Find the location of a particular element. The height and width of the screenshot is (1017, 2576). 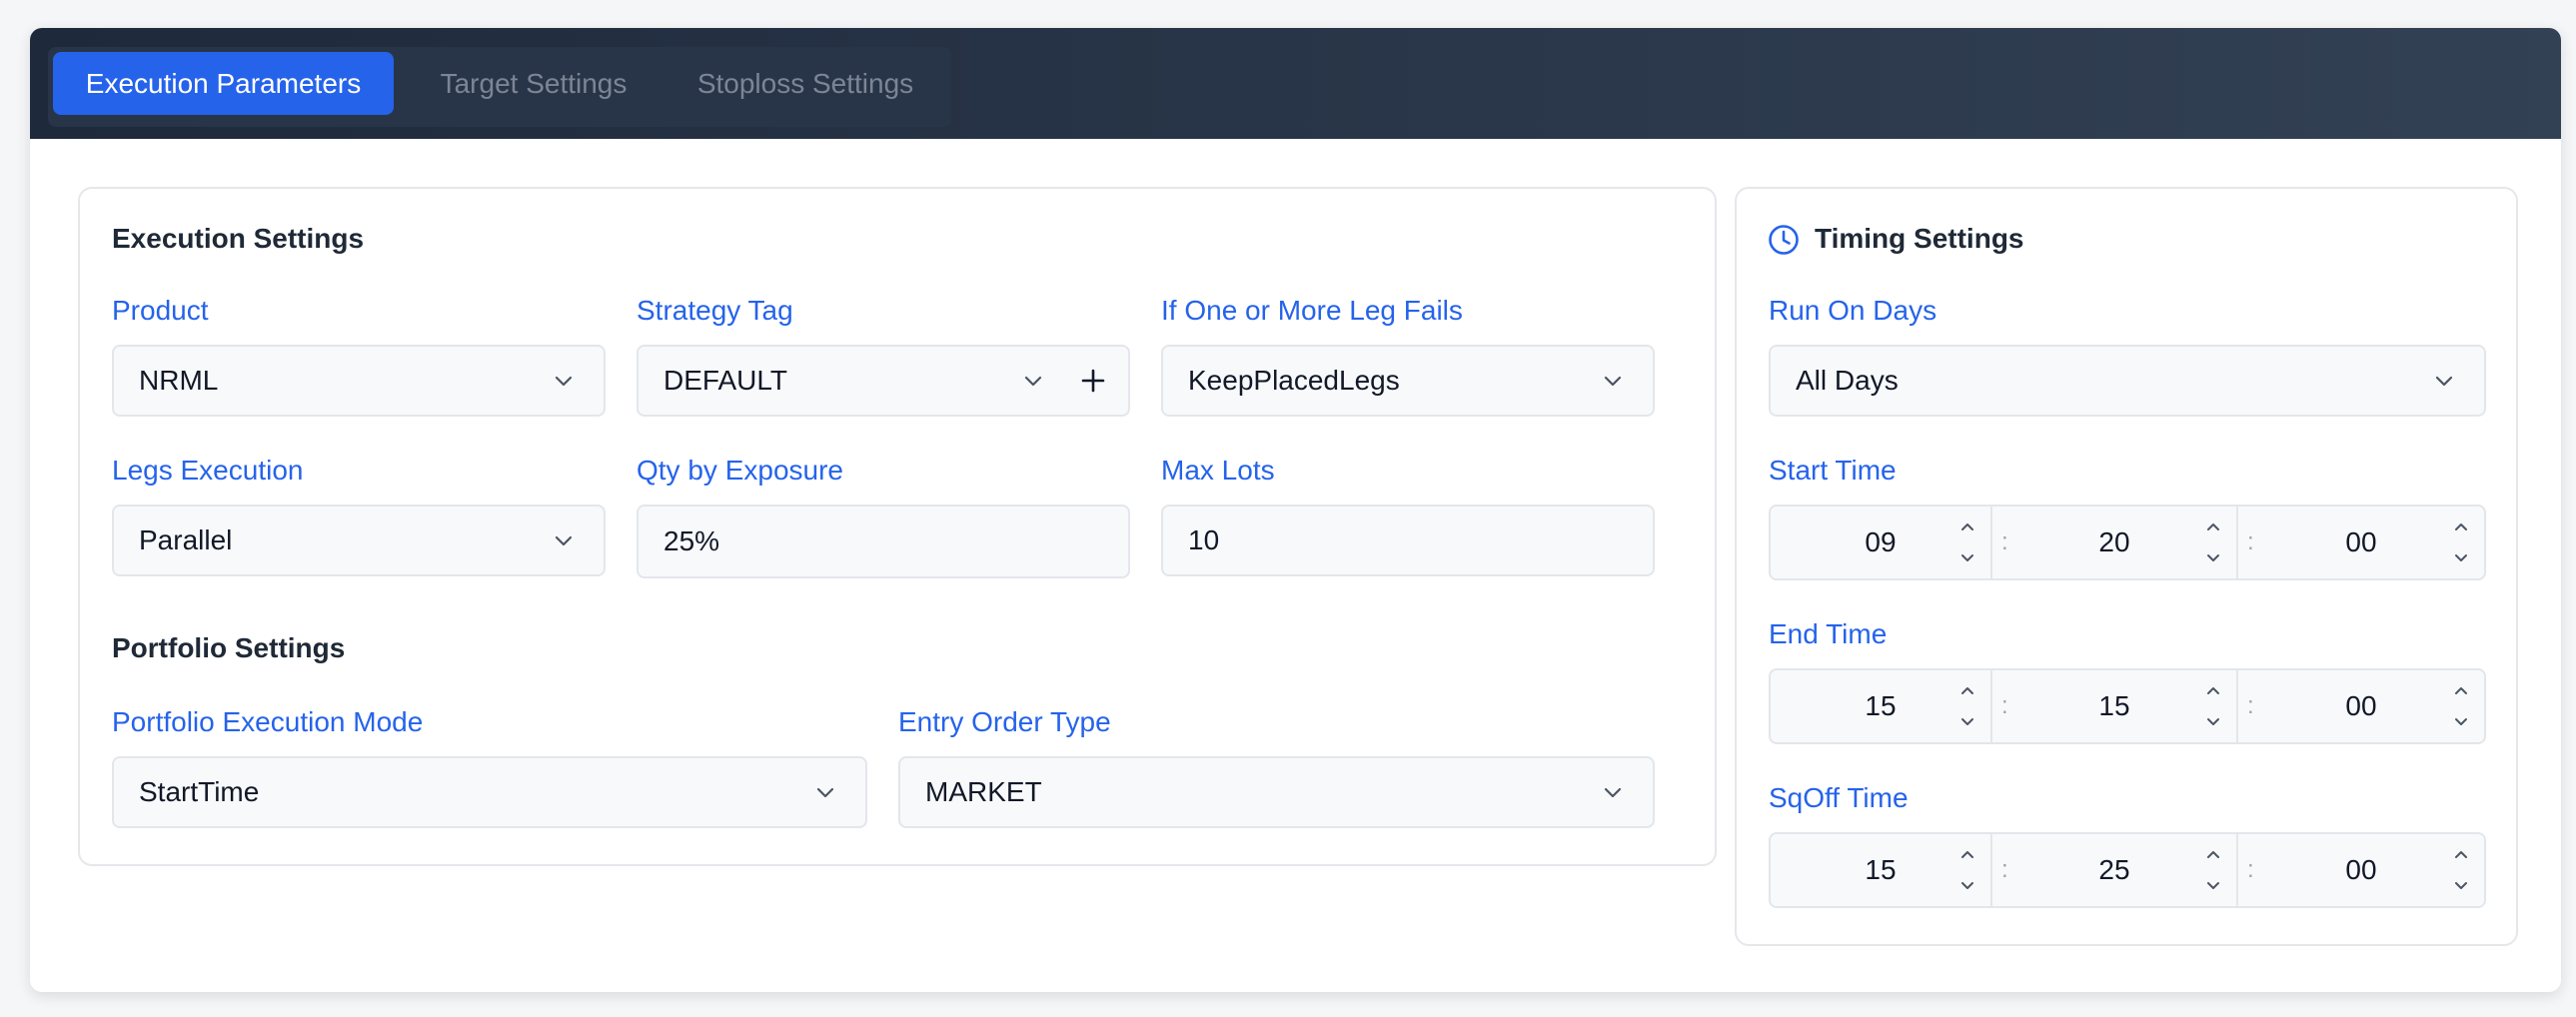

leg-fail-select: KeepPlacedLegs is located at coordinates (1408, 381).